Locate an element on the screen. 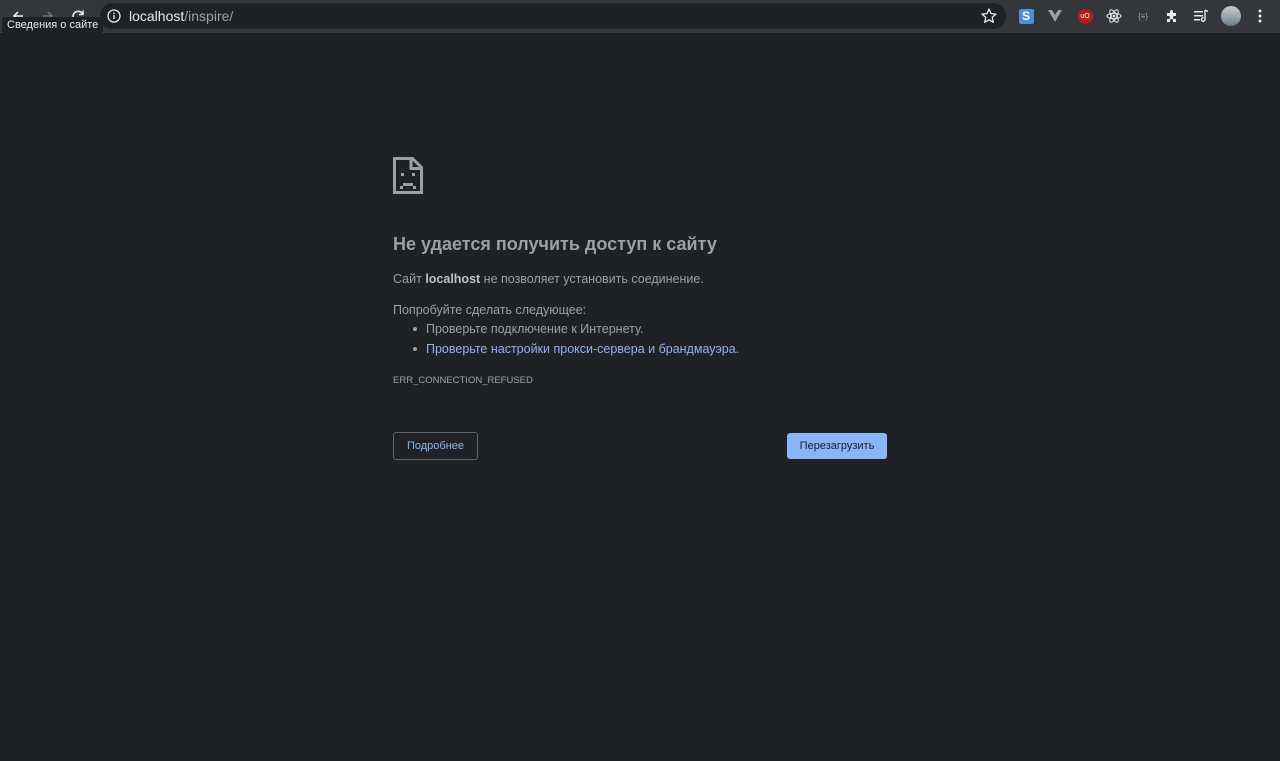  json-viewer-icon: {≡} is located at coordinates (1143, 16).